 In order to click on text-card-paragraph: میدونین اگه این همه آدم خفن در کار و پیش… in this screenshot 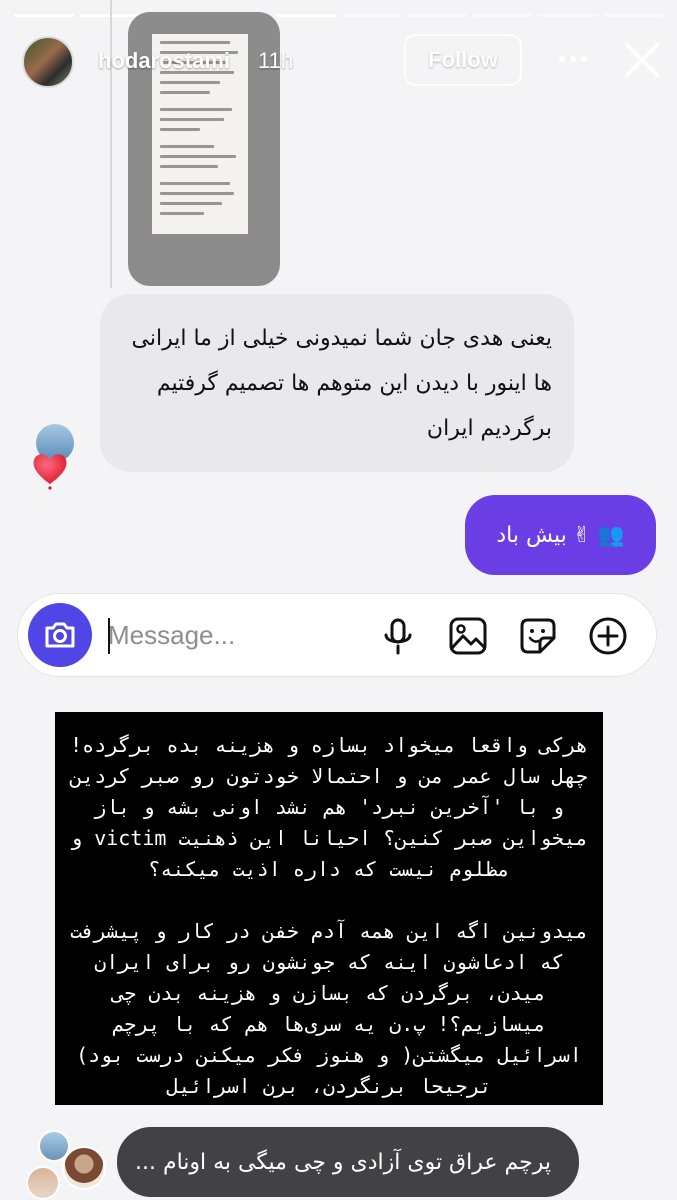, I will do `click(329, 1008)`.